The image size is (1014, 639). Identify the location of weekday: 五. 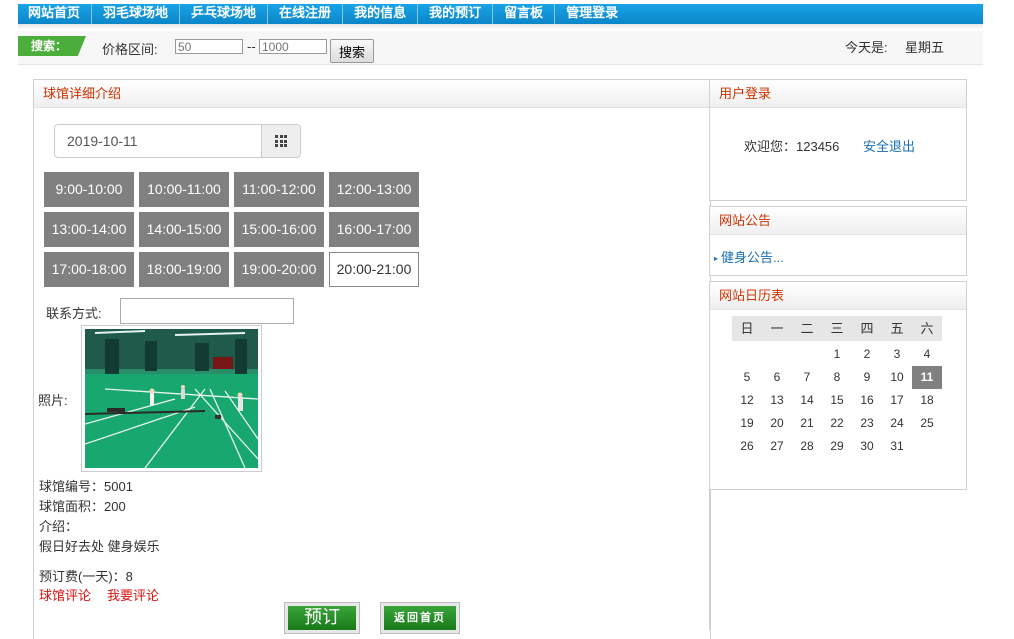
(897, 328).